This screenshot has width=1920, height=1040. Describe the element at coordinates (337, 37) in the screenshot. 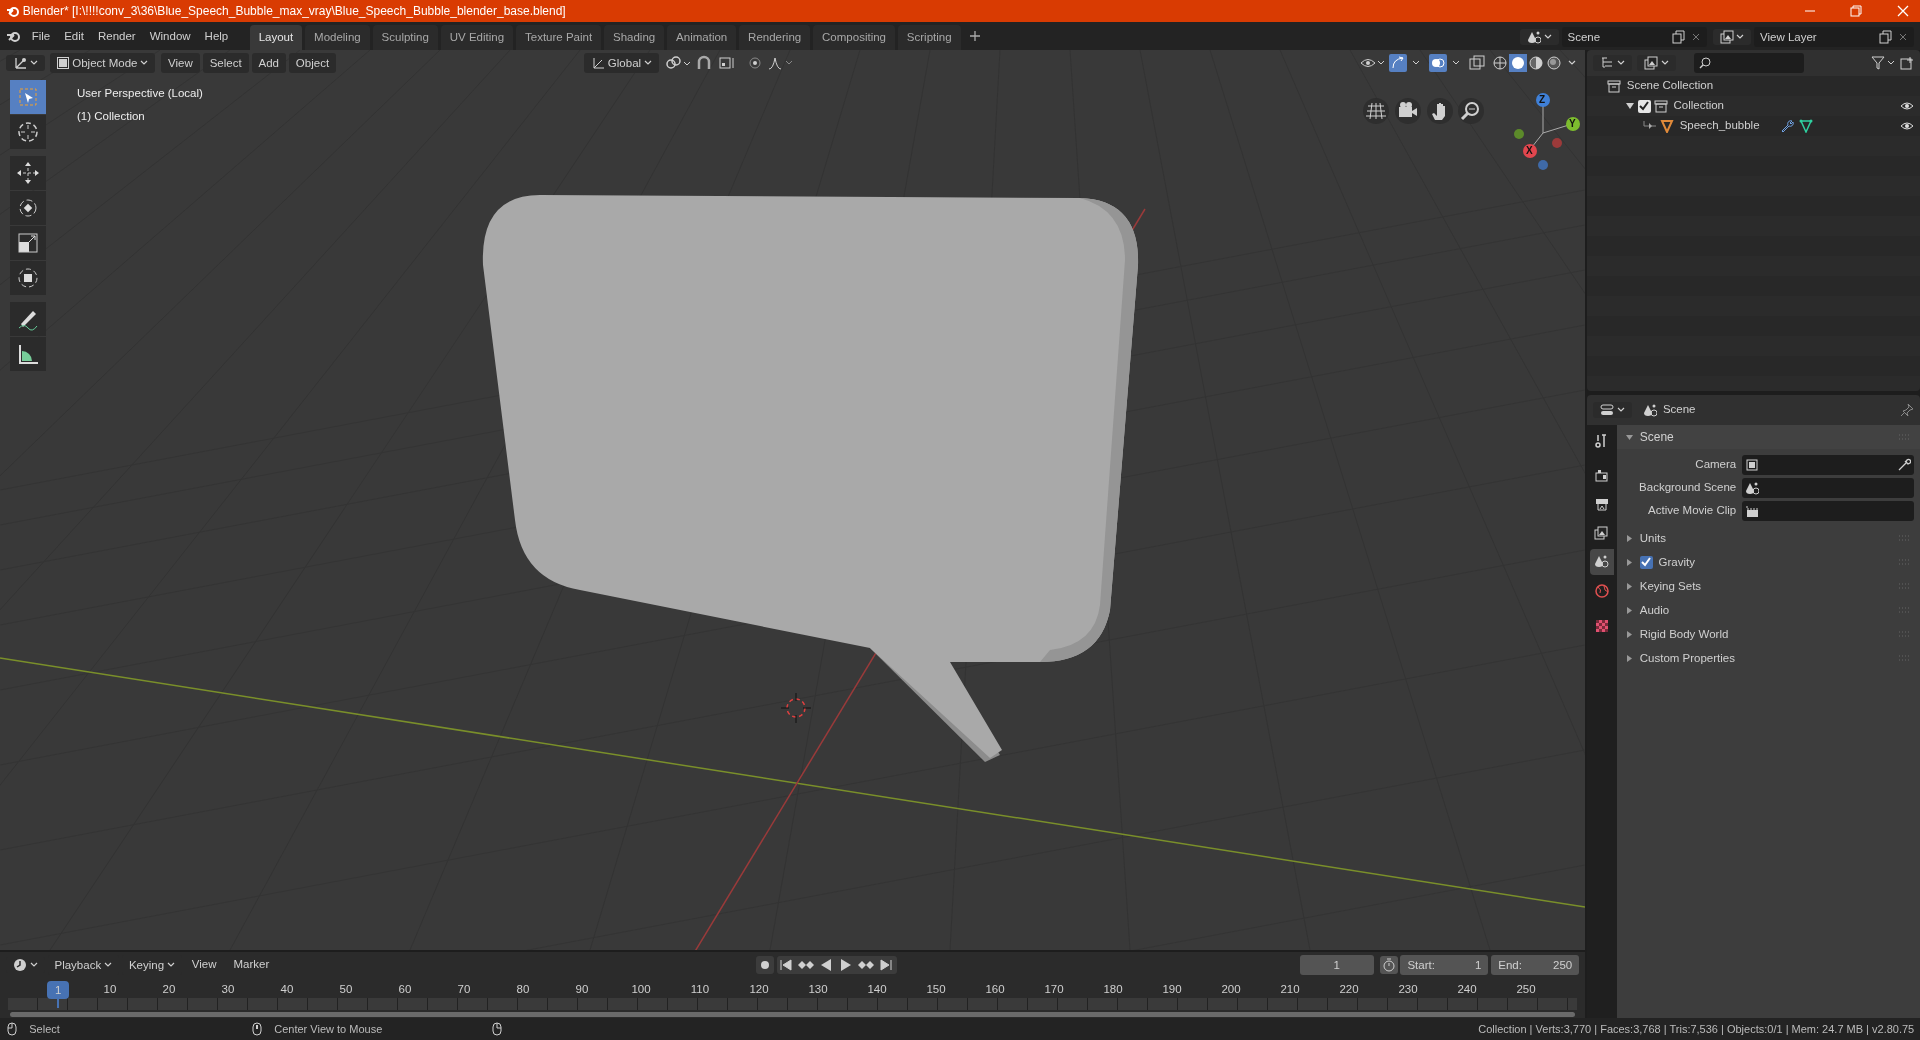

I see `workspace-tab: Modeling` at that location.